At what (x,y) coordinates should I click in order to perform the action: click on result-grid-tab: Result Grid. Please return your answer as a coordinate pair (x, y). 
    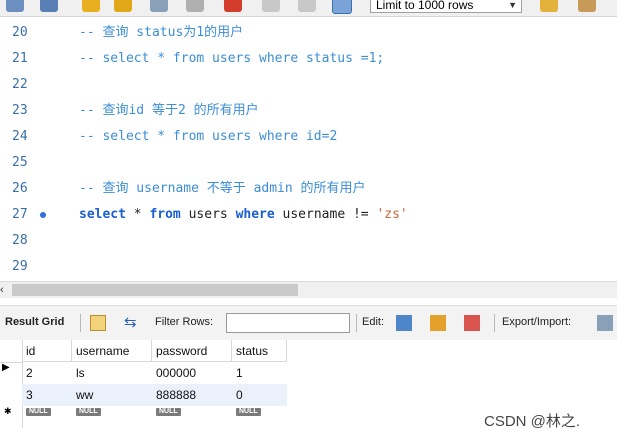
    Looking at the image, I should click on (34, 322).